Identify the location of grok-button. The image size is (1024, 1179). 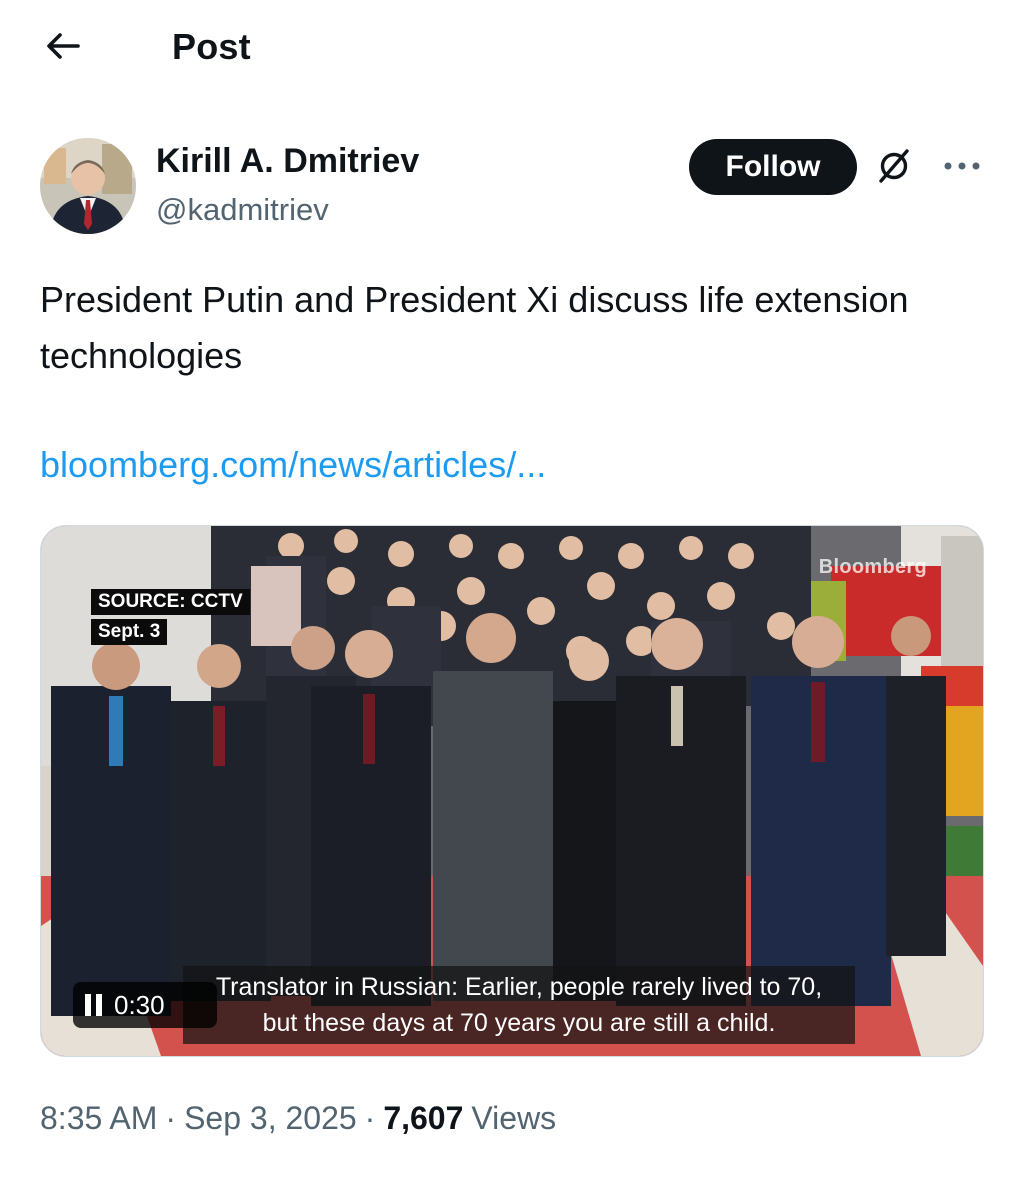
(894, 168).